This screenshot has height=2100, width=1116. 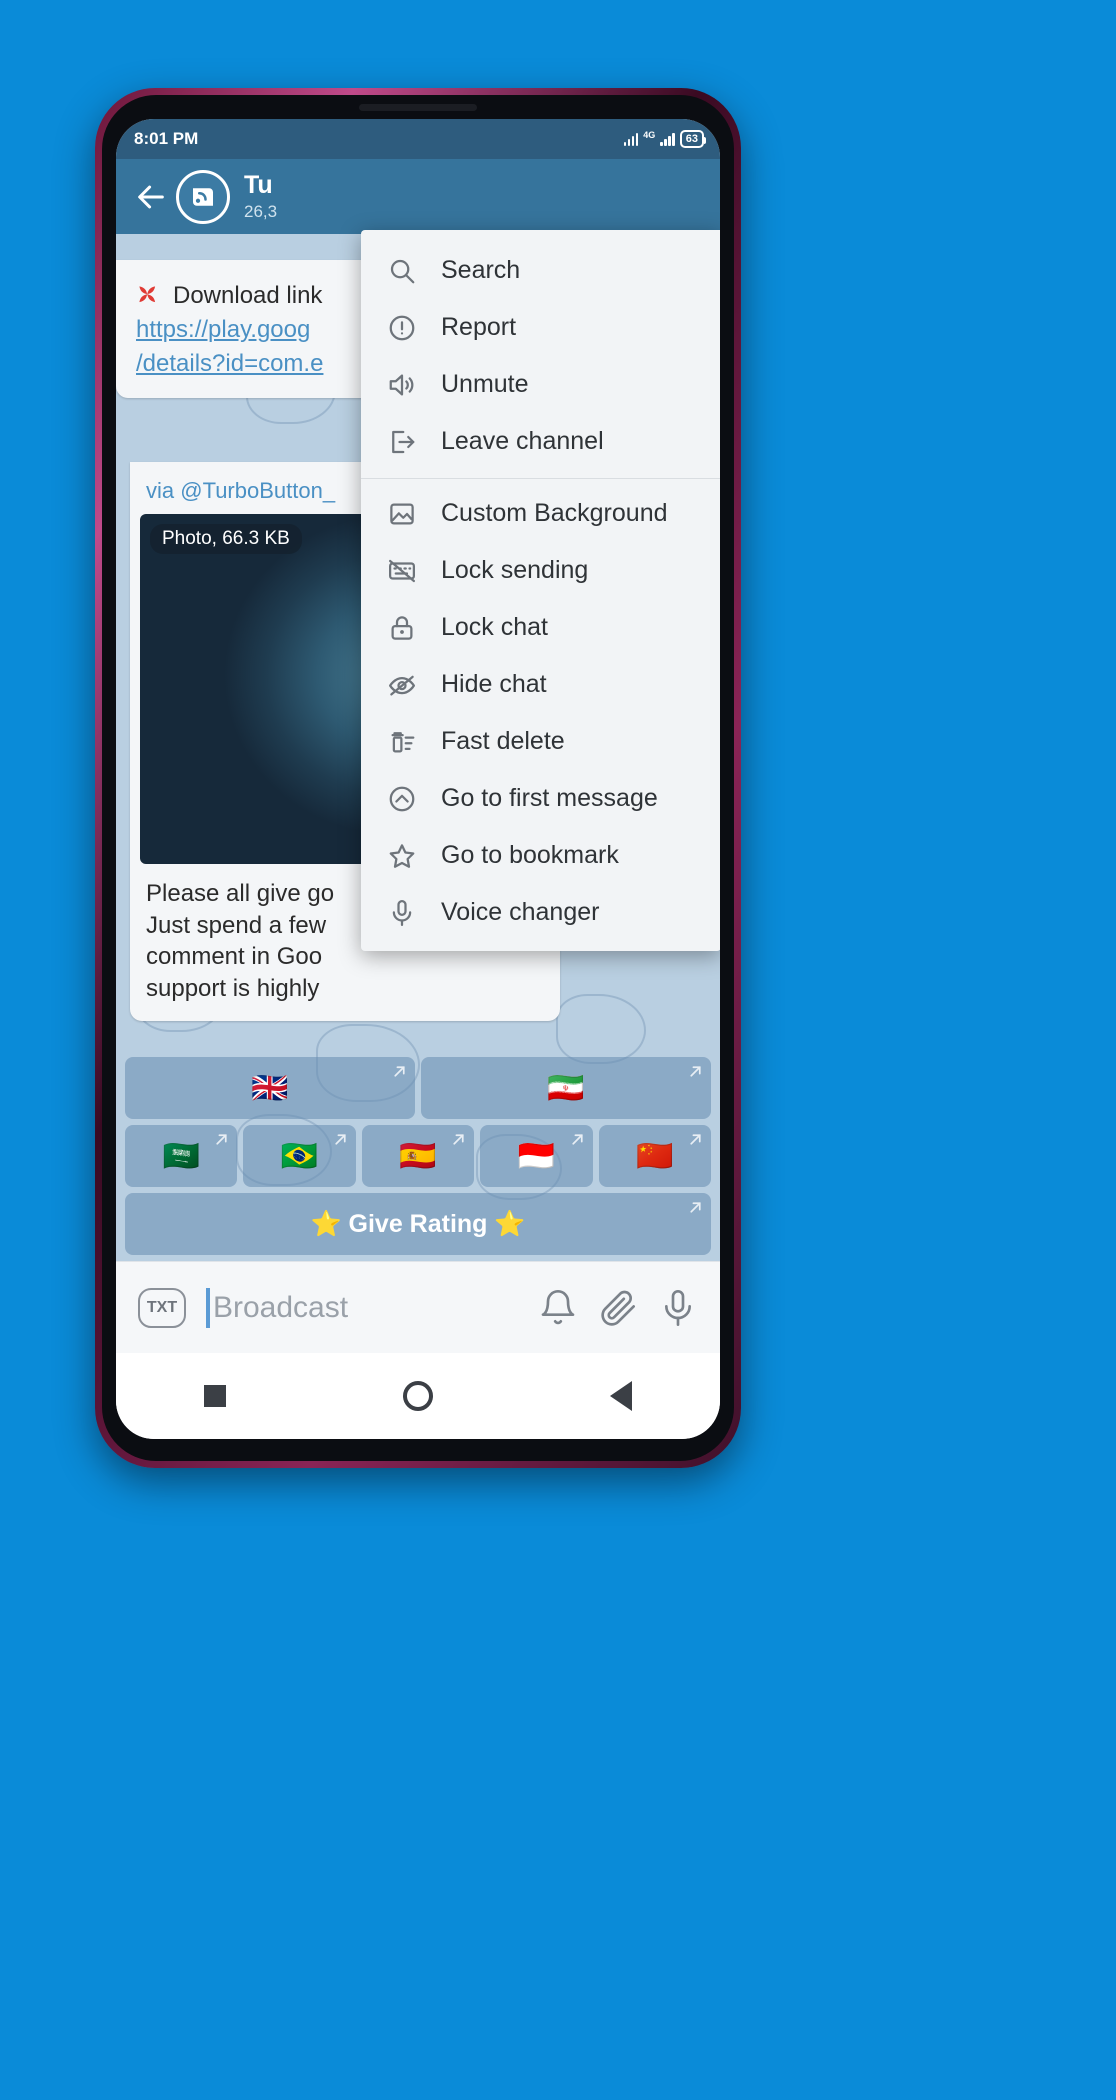 I want to click on menu-item-leave-channel: Leave channel, so click(x=540, y=441).